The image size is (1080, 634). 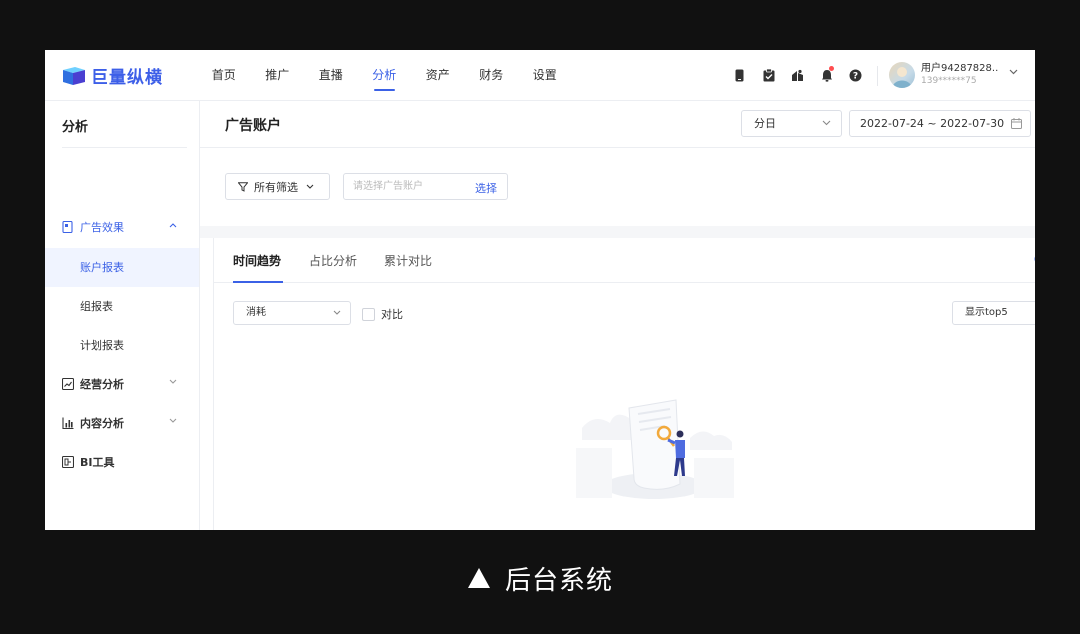 I want to click on sidebar-group-content: 内容分析, so click(x=122, y=423).